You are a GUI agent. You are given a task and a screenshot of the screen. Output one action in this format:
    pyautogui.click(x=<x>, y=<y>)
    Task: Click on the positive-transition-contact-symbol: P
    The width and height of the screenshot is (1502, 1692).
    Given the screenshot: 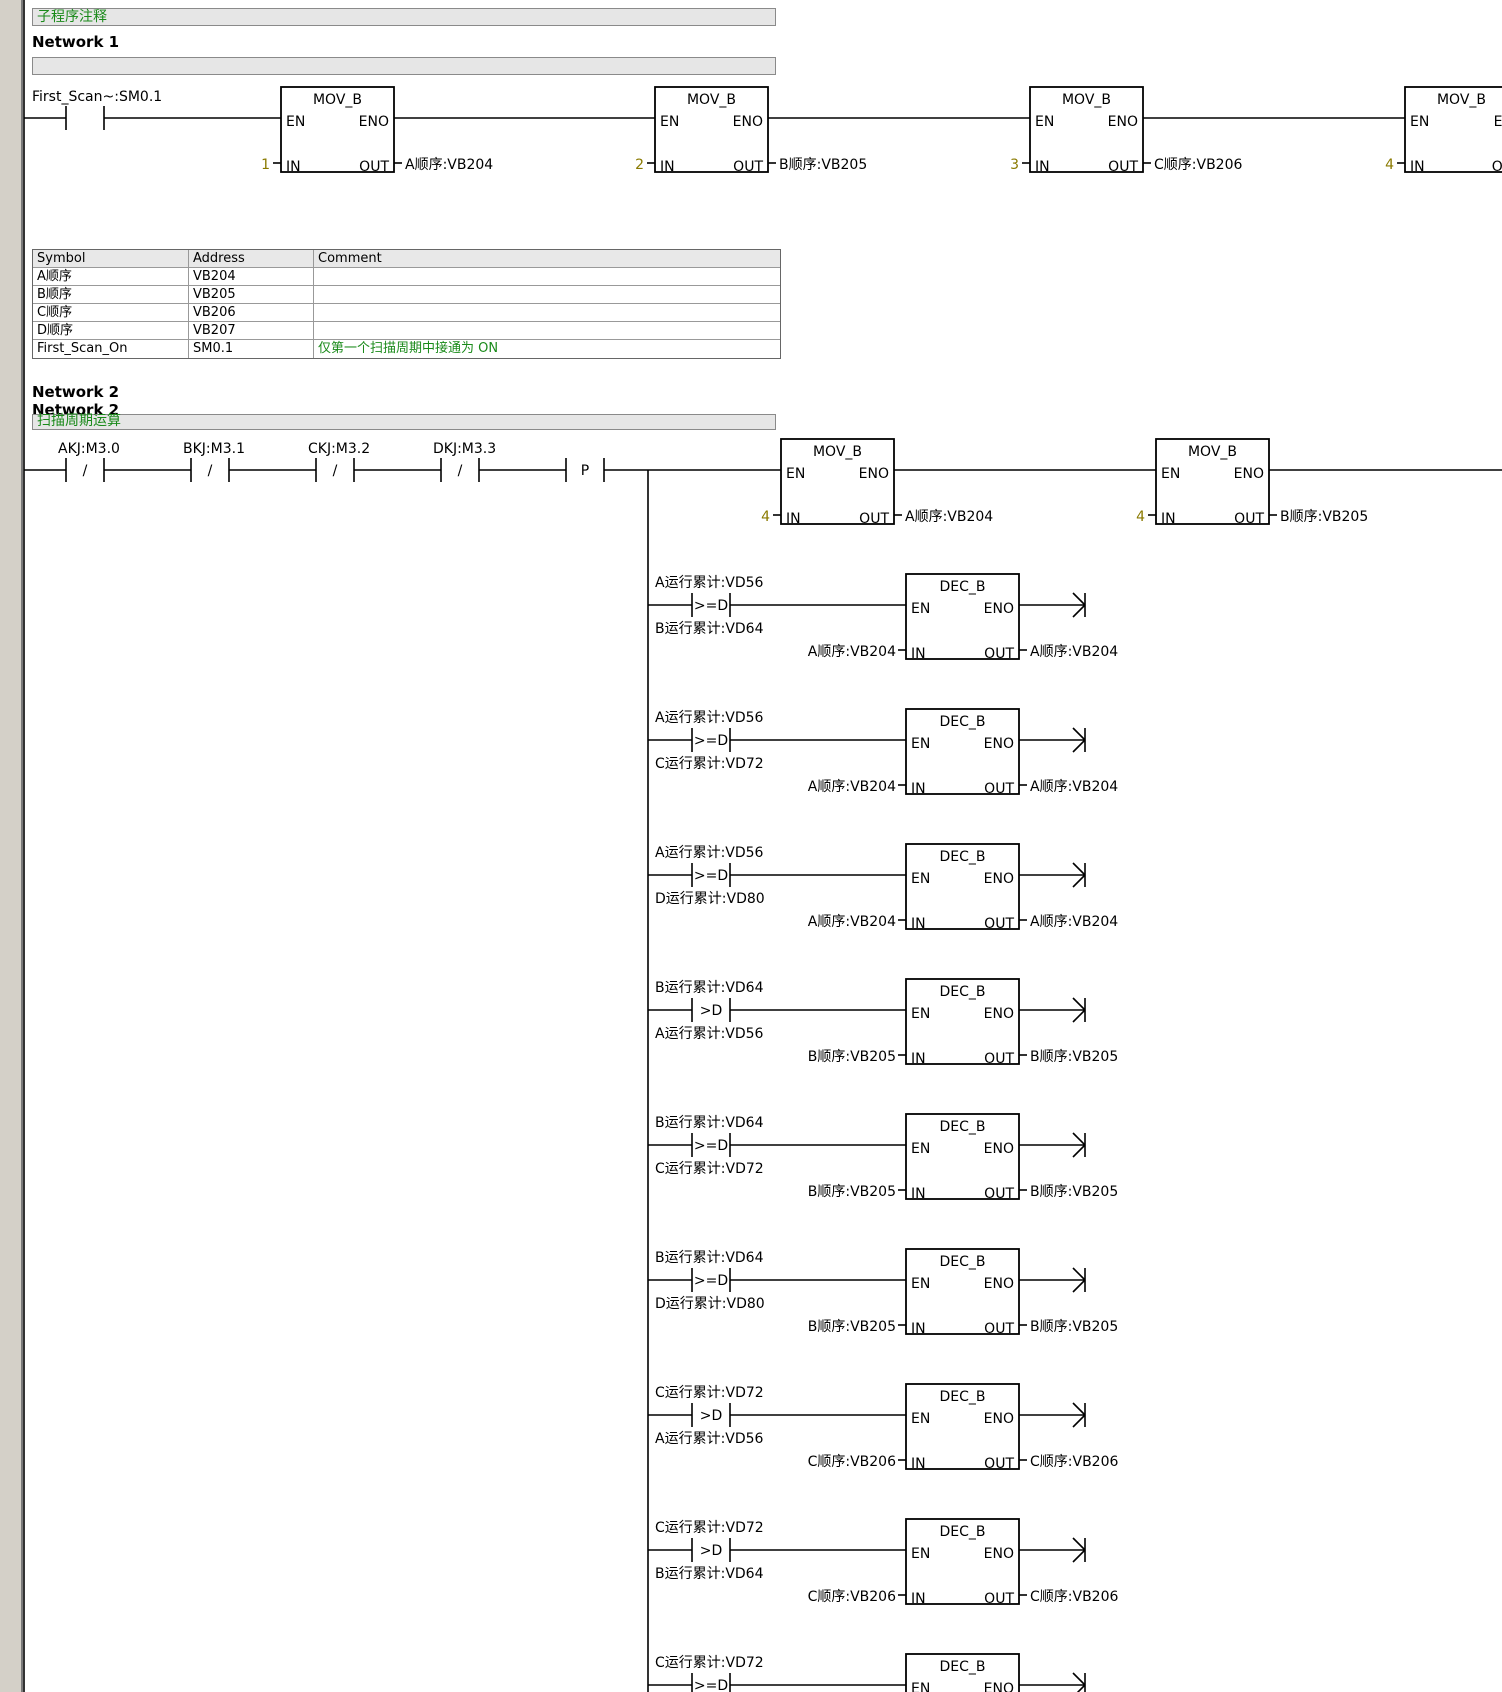 What is the action you would take?
    pyautogui.click(x=585, y=471)
    